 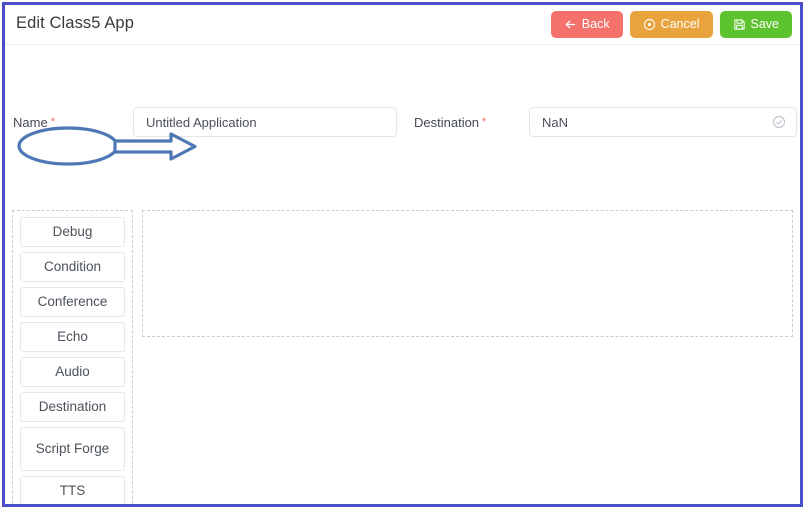 What do you see at coordinates (75, 23) in the screenshot?
I see `page-title: Edit Class5 App` at bounding box center [75, 23].